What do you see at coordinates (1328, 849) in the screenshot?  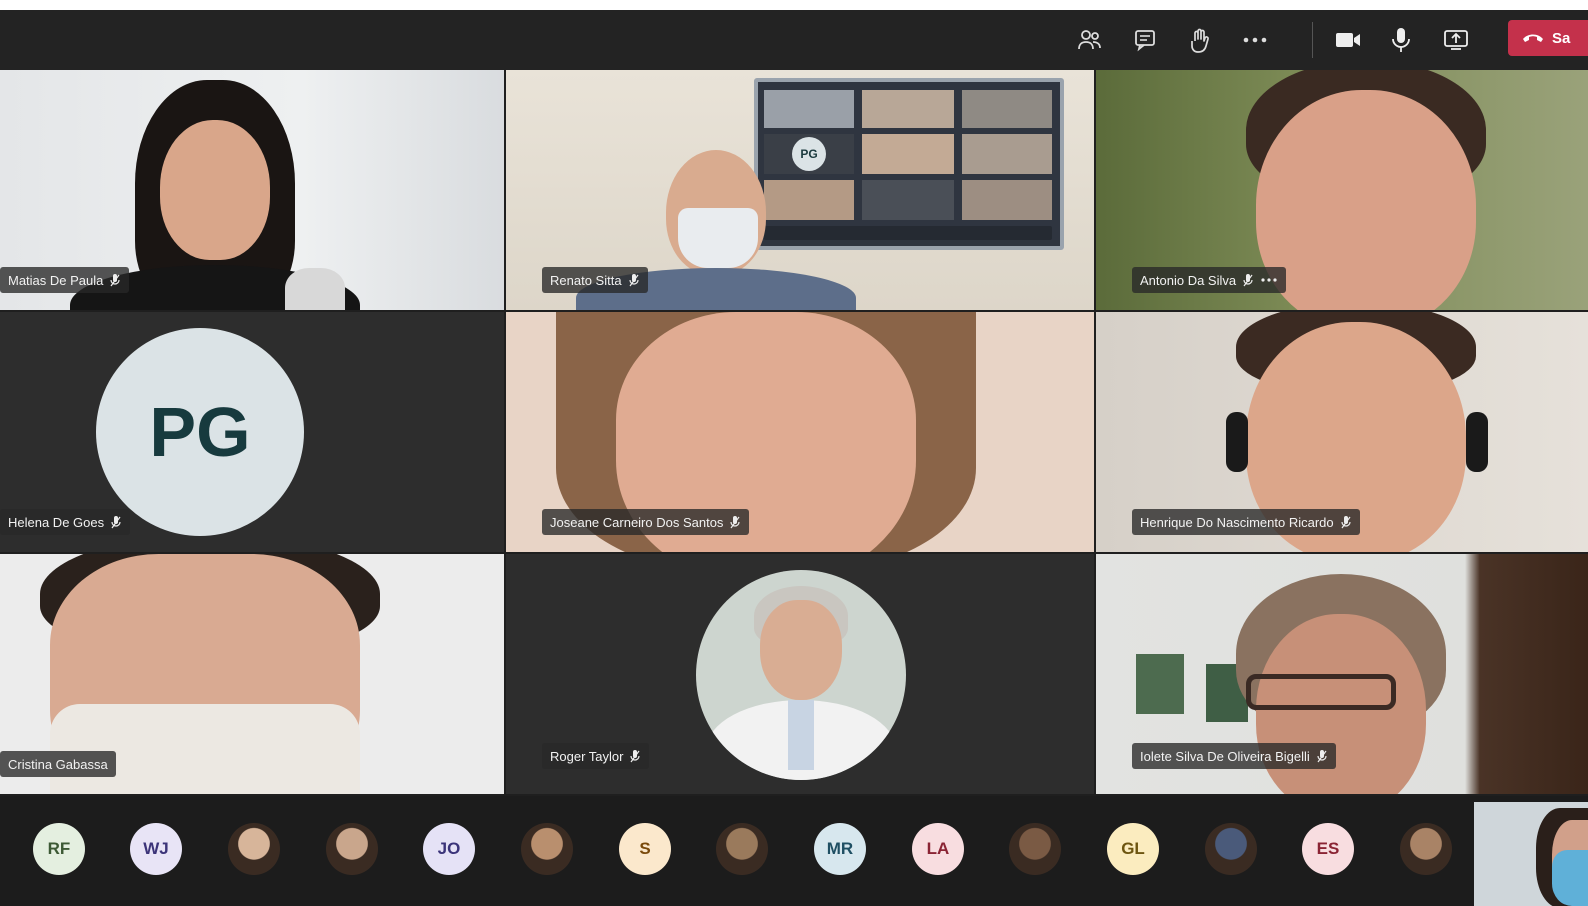 I see `strip-avatar: ES` at bounding box center [1328, 849].